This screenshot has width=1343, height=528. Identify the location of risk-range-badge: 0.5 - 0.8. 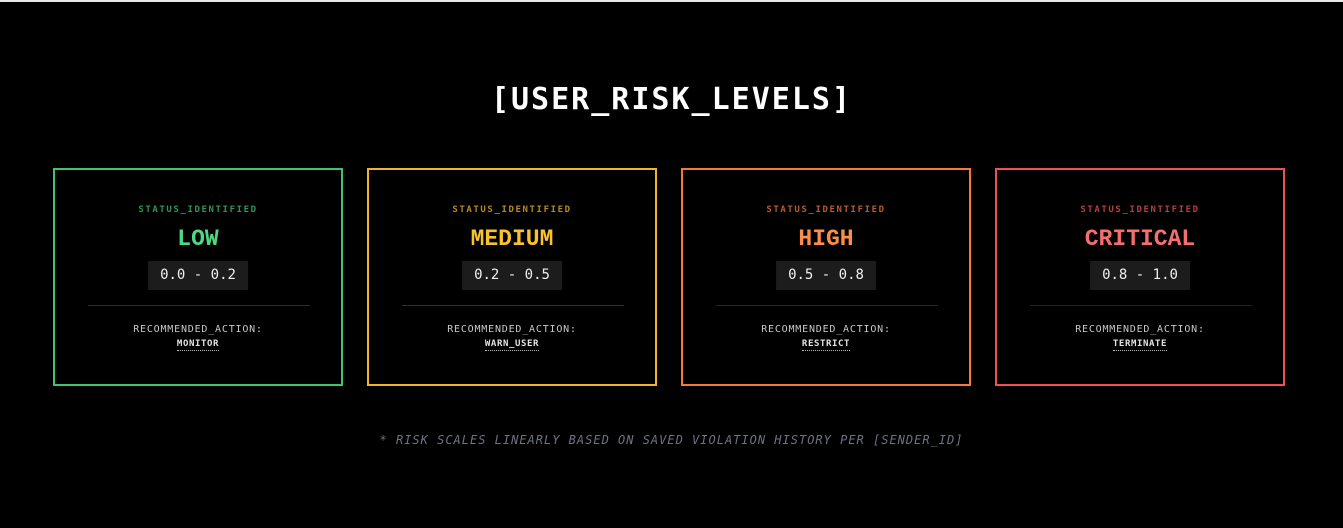
(826, 275).